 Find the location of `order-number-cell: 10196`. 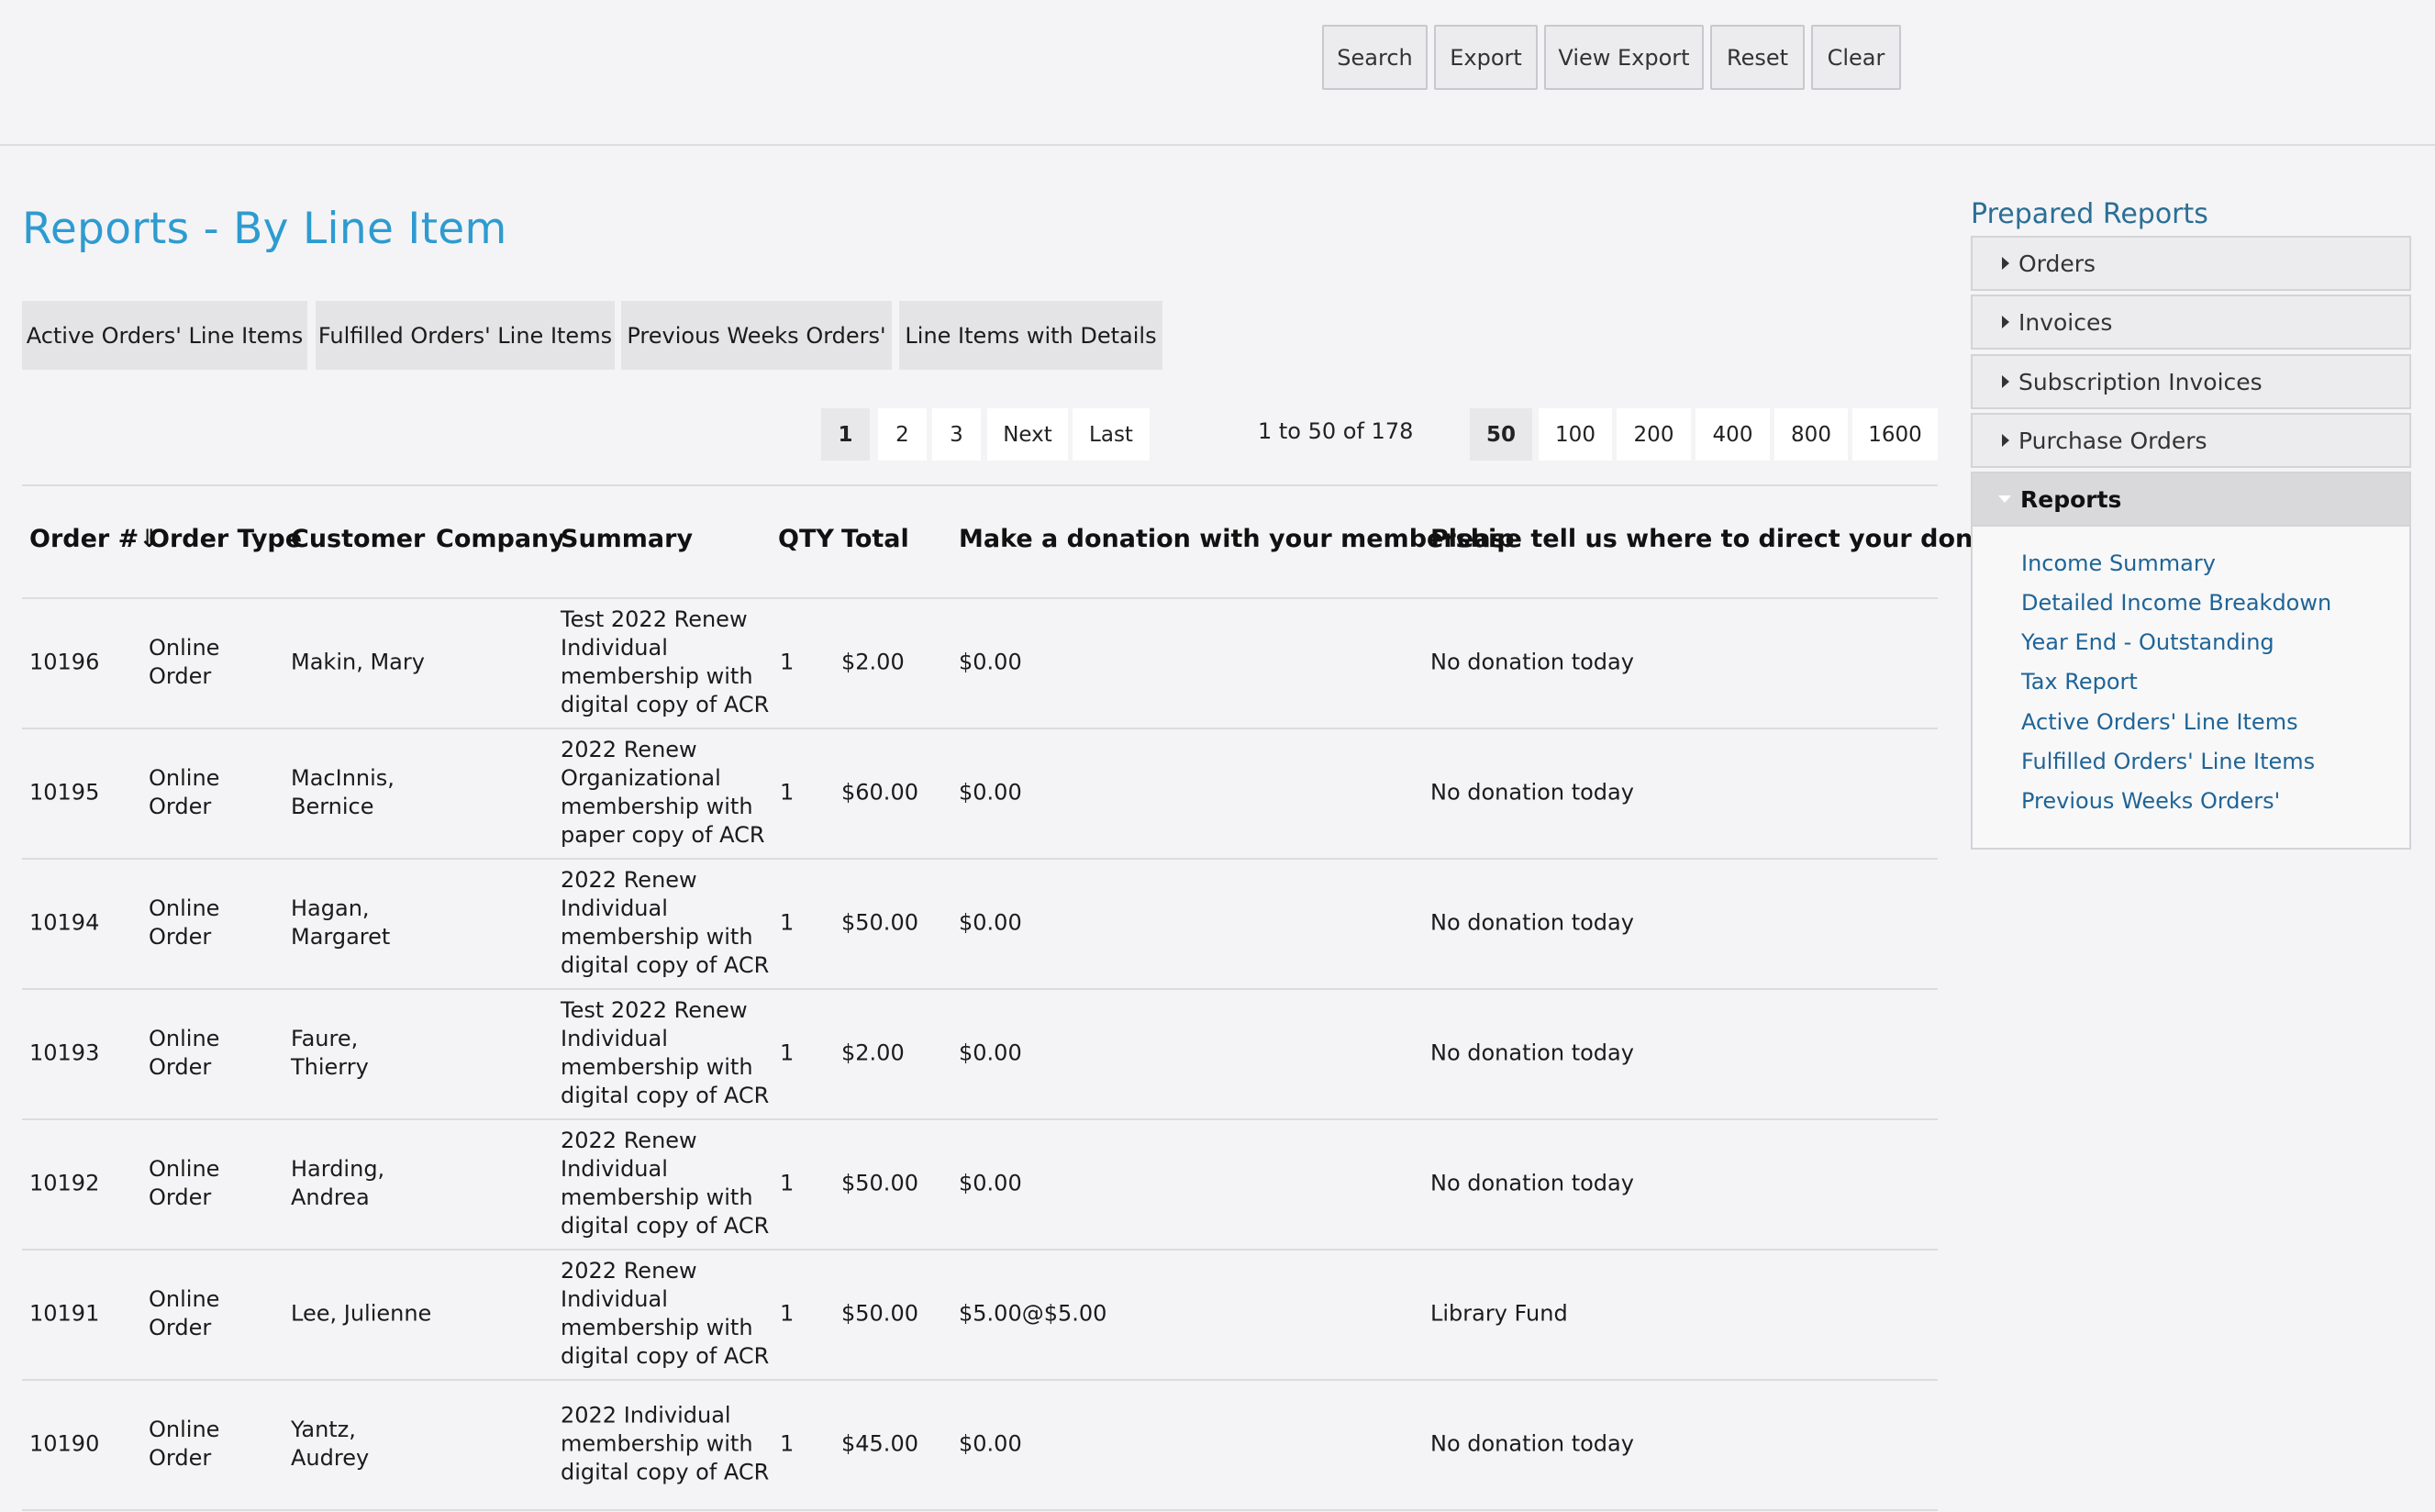

order-number-cell: 10196 is located at coordinates (64, 662).